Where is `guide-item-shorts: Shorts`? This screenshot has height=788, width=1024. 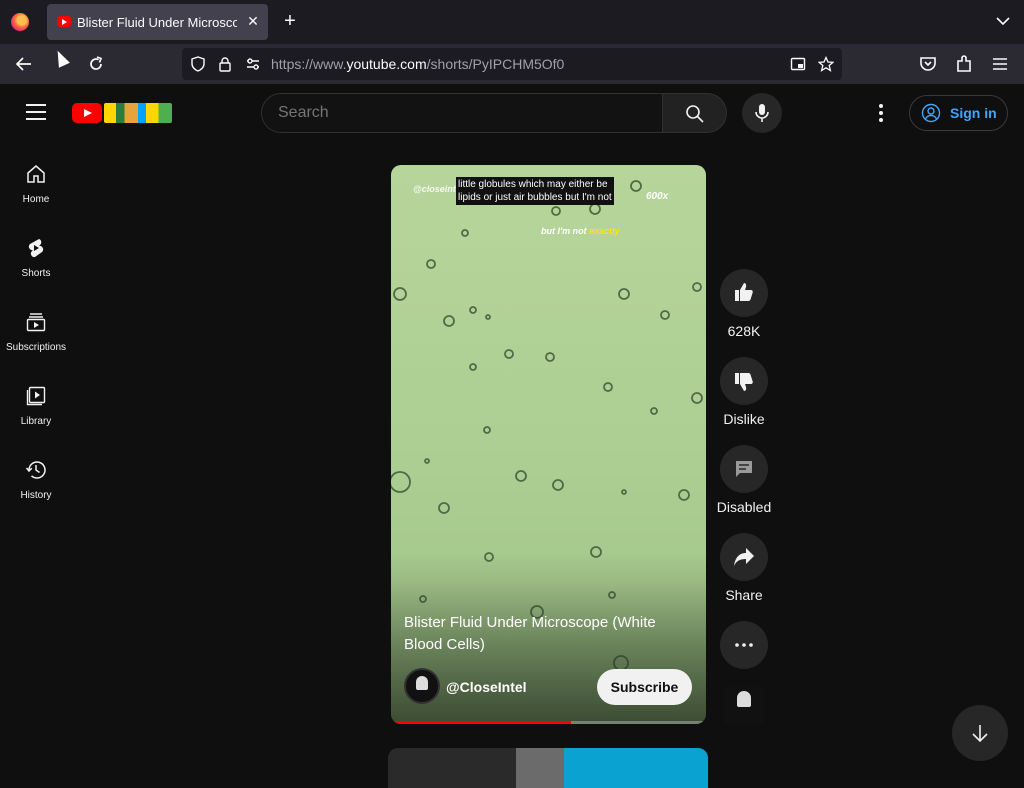 guide-item-shorts: Shorts is located at coordinates (36, 270).